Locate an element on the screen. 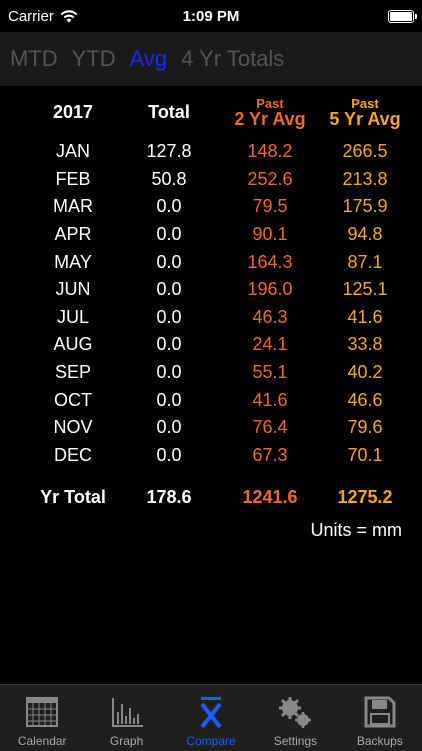 This screenshot has width=422, height=751. tab-settings: Settings is located at coordinates (295, 718).